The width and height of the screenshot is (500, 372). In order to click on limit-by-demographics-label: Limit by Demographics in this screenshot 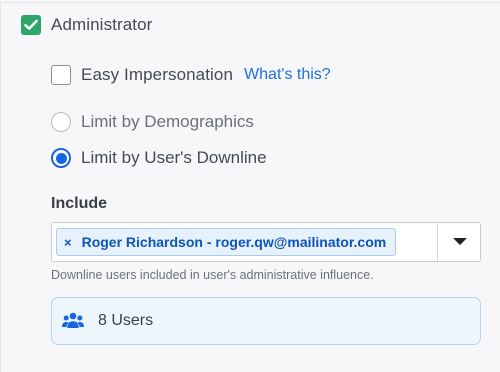, I will do `click(167, 121)`.